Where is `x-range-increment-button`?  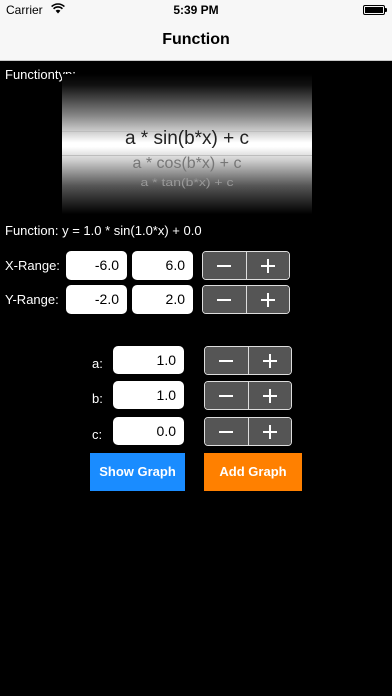 x-range-increment-button is located at coordinates (267, 265).